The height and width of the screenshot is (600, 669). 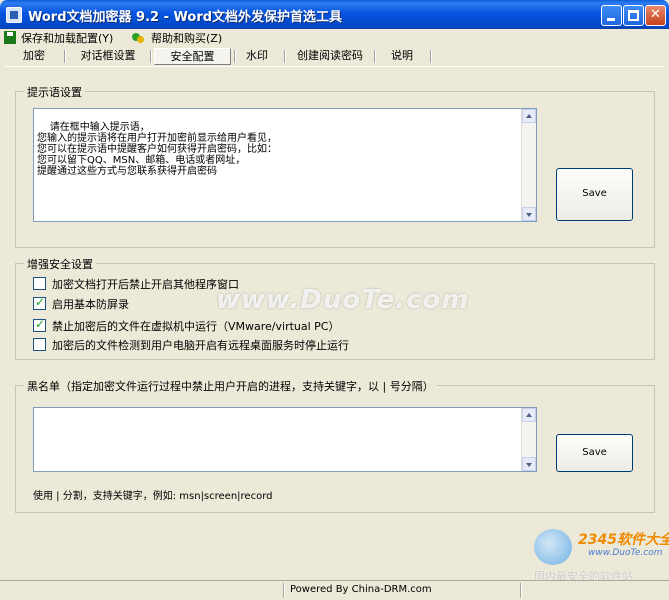 I want to click on blacklist-textarea, so click(x=285, y=439).